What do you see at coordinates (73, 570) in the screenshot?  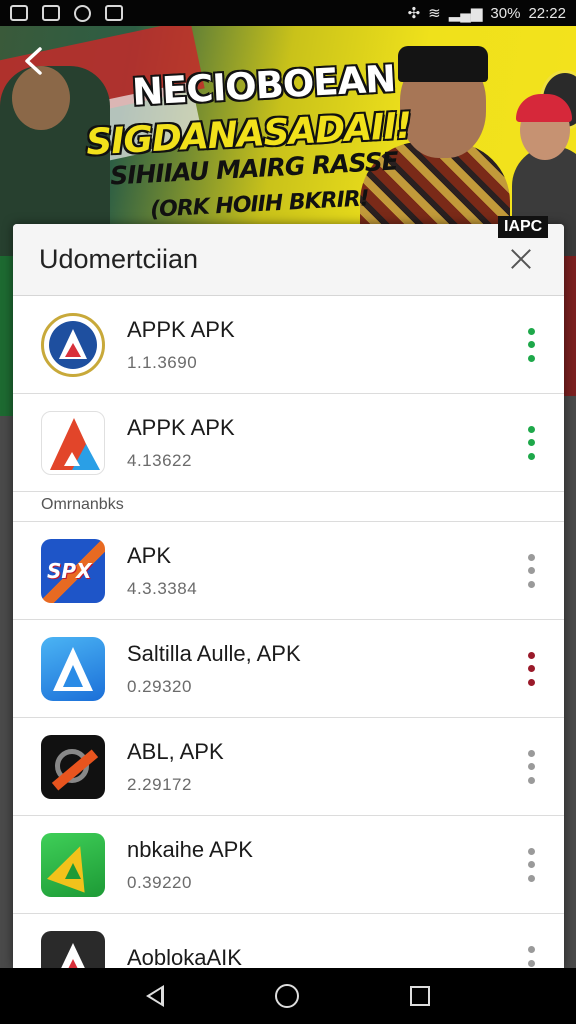 I see `app-logo-icon: SPX` at bounding box center [73, 570].